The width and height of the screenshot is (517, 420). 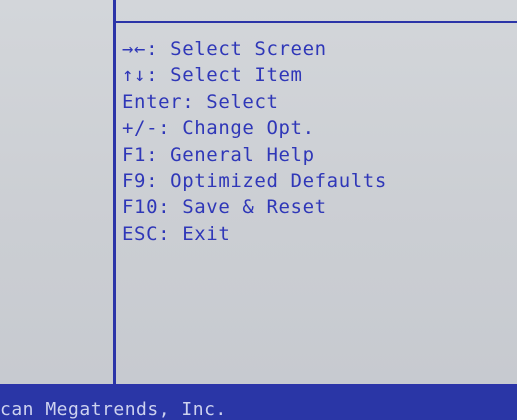 I want to click on help-line-optimized-defaults: F9: Optimized Defaults, so click(x=254, y=180).